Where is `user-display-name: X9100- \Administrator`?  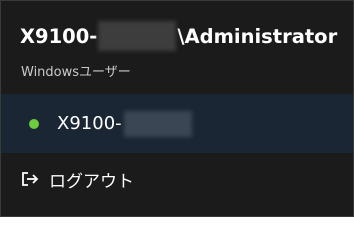
user-display-name: X9100- \Administrator is located at coordinates (178, 36).